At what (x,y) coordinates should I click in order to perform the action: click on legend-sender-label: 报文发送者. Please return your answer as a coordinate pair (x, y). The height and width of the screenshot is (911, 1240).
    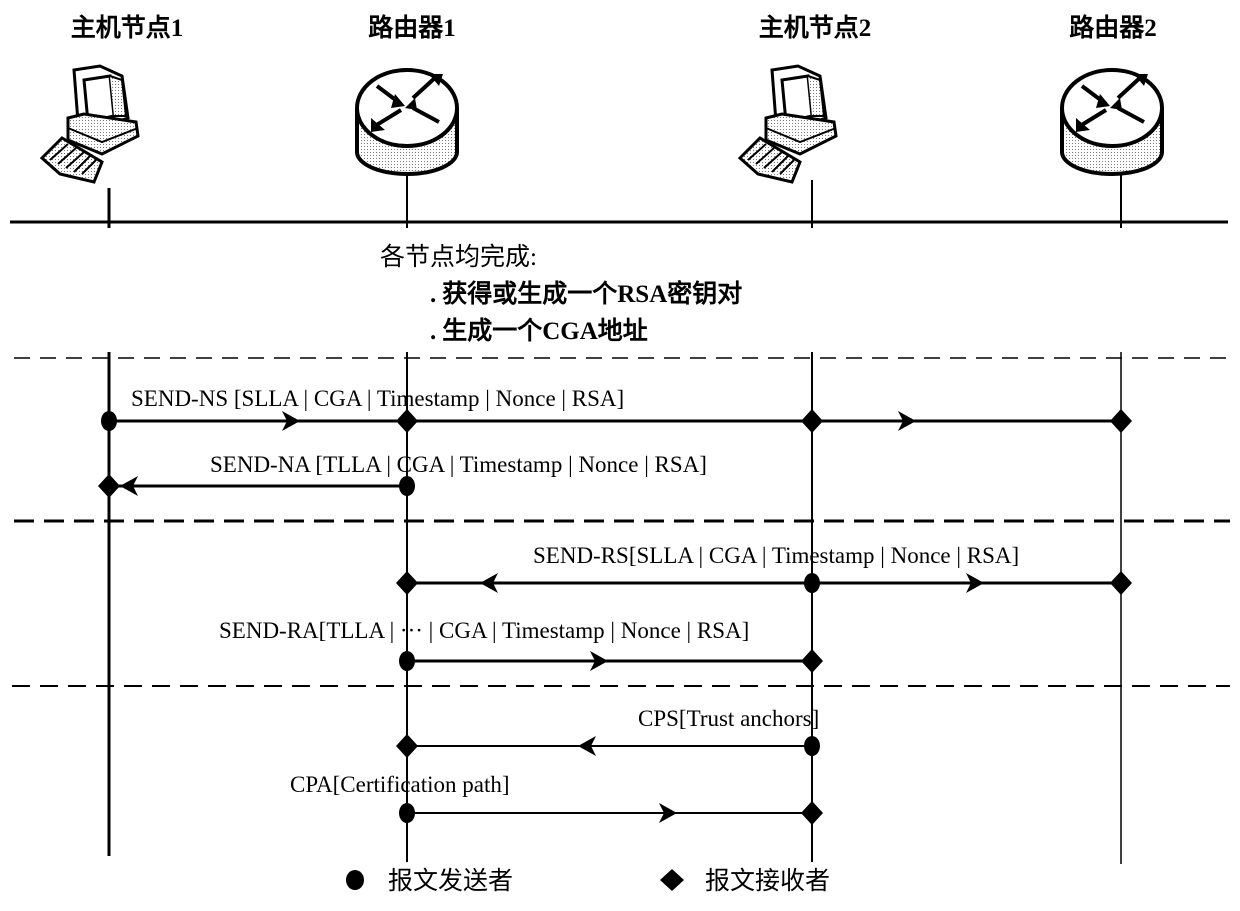
    Looking at the image, I should click on (450, 881).